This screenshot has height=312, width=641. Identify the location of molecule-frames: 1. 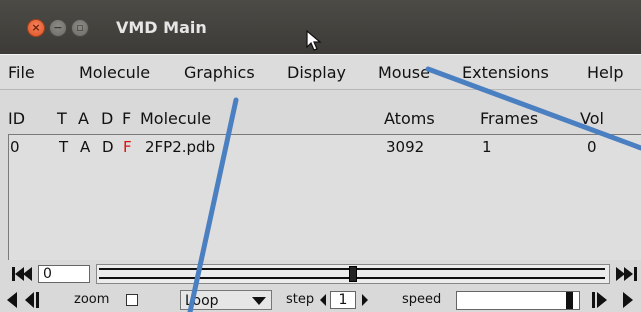
(487, 147).